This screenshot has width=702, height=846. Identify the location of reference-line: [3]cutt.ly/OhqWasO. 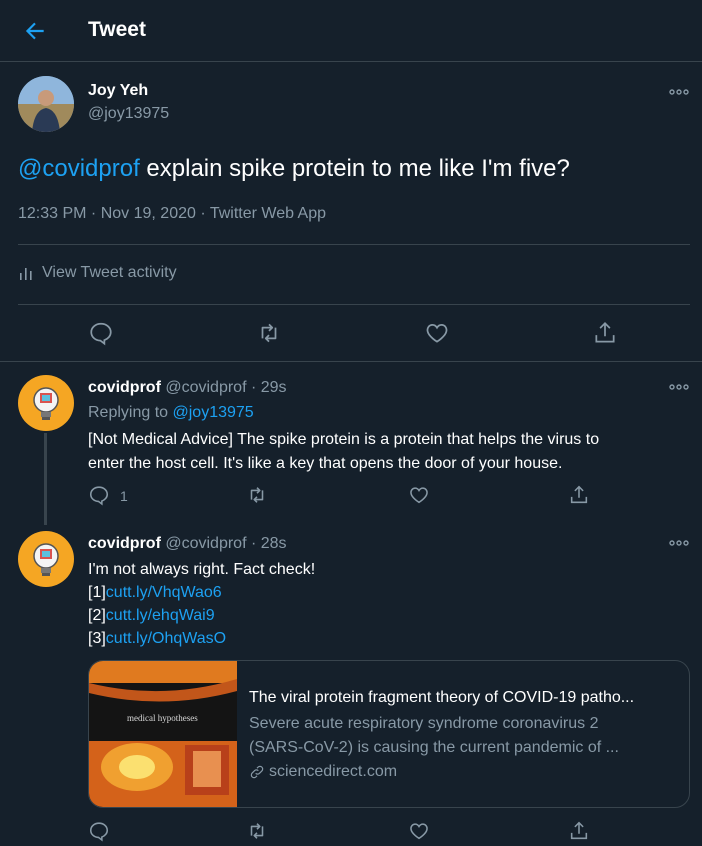
(157, 639).